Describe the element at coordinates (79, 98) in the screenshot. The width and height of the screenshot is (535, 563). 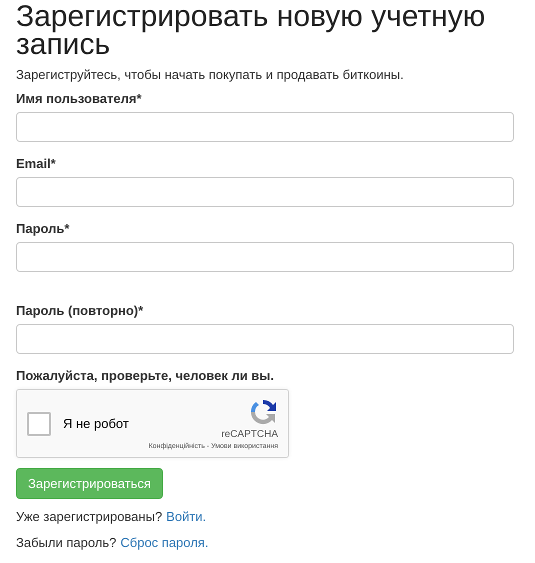
I see `field-label: Имя пользователя*` at that location.